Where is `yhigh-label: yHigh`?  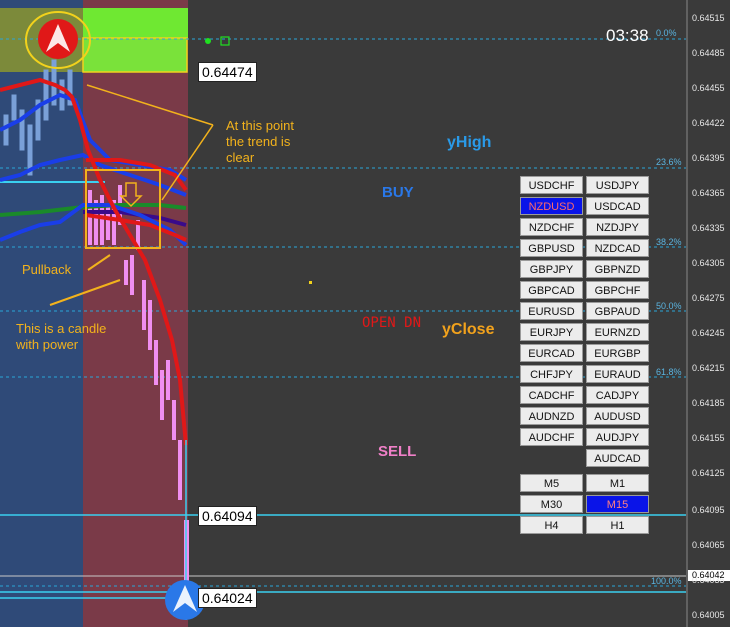
yhigh-label: yHigh is located at coordinates (469, 142).